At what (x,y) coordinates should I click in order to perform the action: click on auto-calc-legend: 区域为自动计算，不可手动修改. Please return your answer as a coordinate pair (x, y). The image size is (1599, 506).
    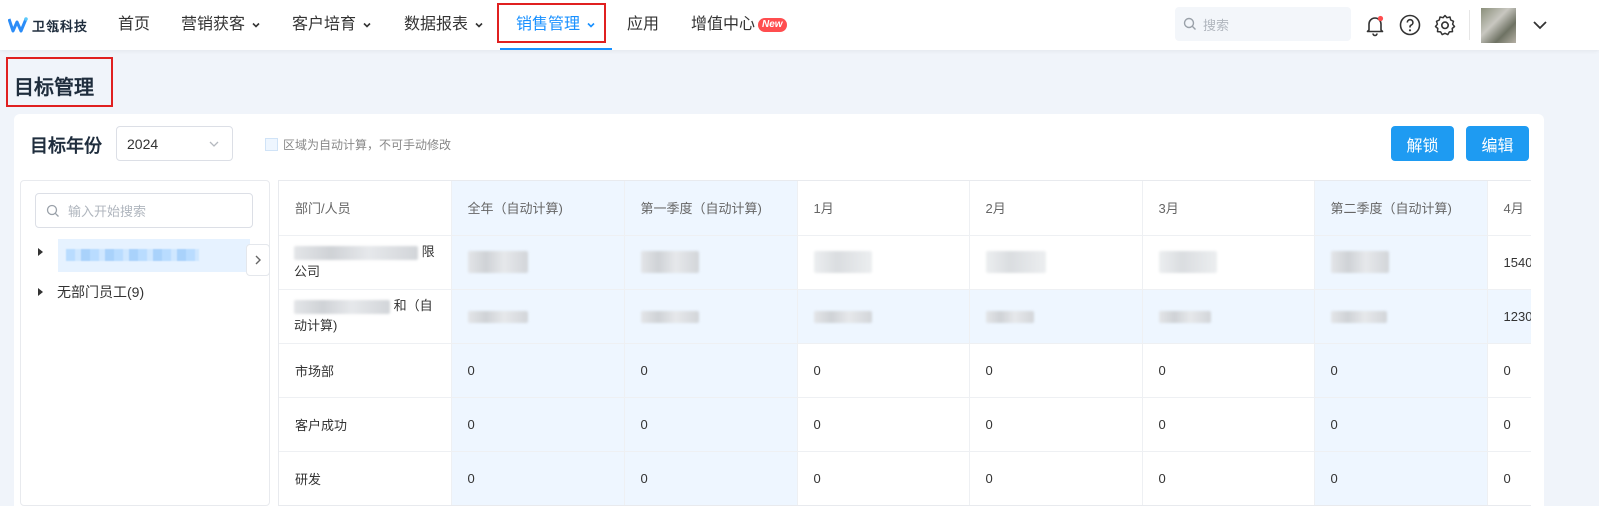
    Looking at the image, I should click on (358, 144).